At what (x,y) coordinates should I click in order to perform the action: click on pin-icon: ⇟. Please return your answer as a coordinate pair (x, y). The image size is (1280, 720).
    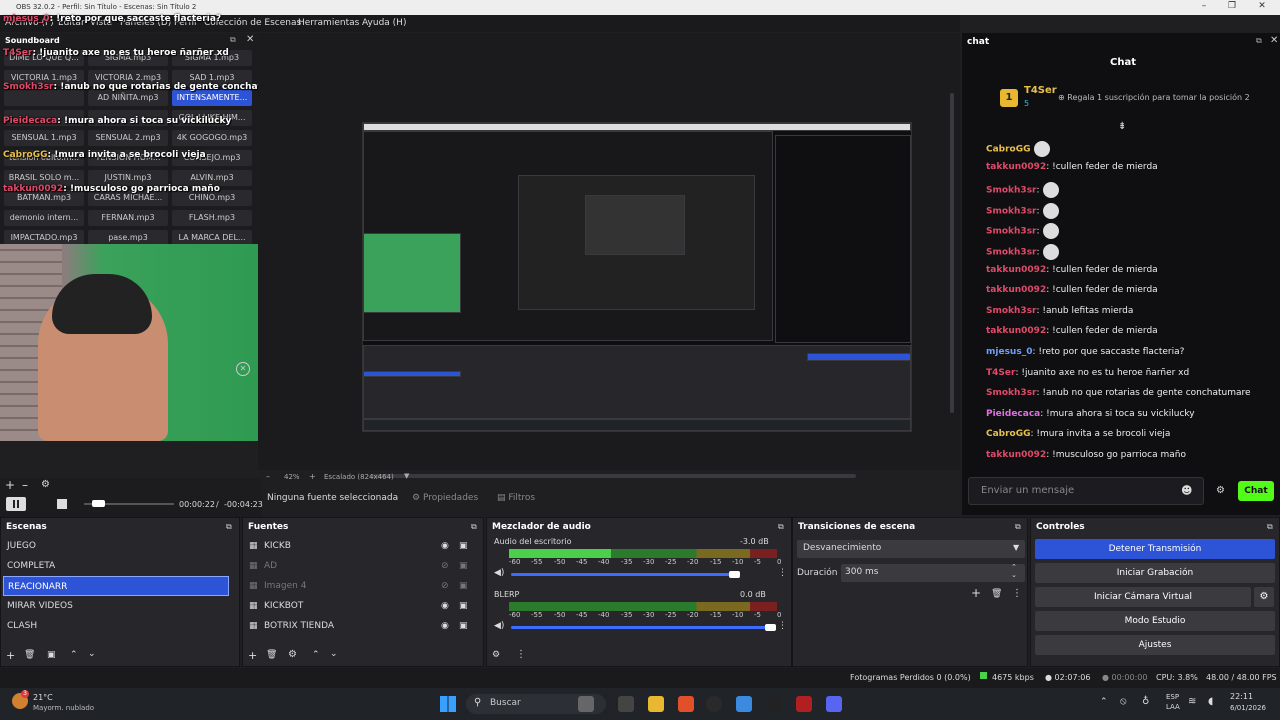
    Looking at the image, I should click on (1122, 126).